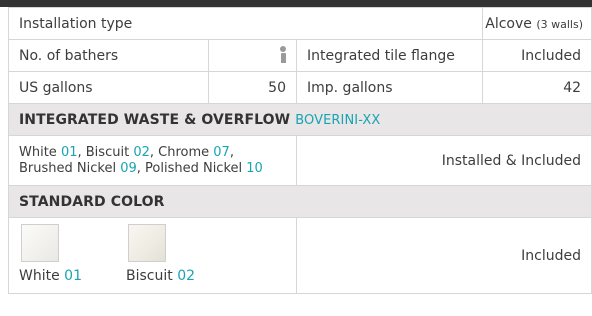 Image resolution: width=592 pixels, height=316 pixels. I want to click on color-swatches: White 01 Biscuit 02, so click(152, 255).